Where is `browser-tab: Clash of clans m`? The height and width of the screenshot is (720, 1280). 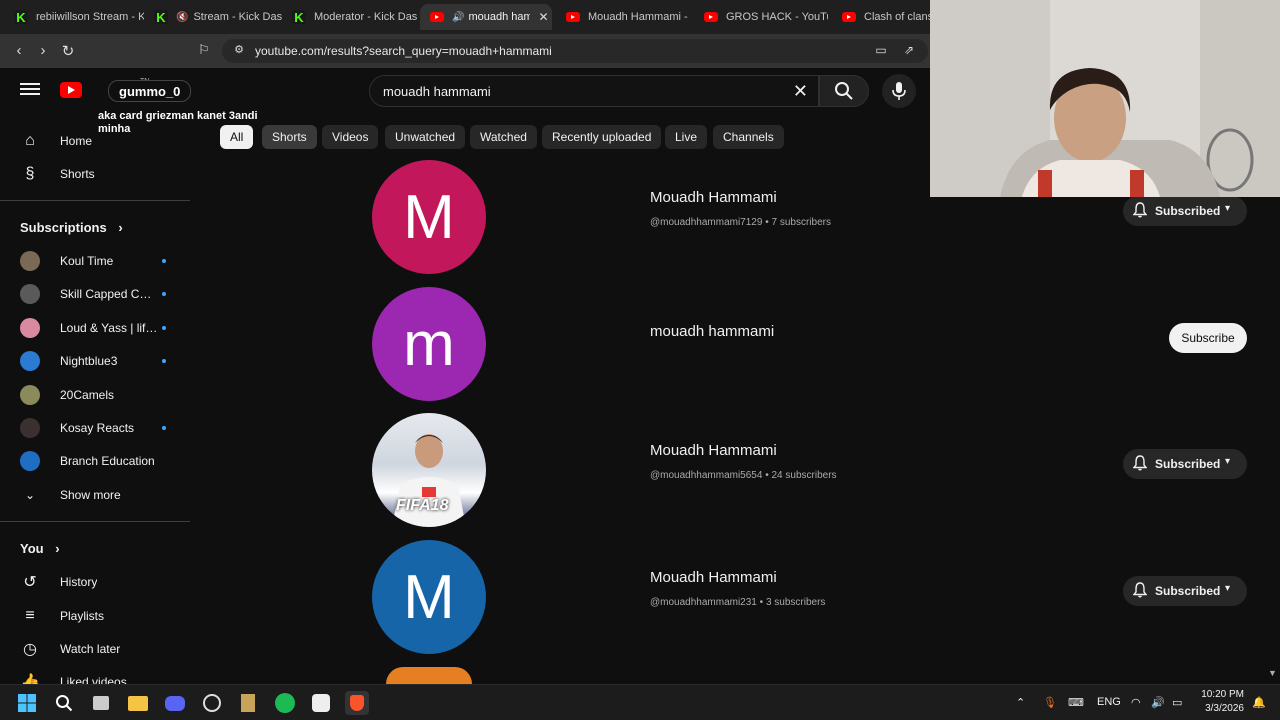 browser-tab: Clash of clans m is located at coordinates (881, 17).